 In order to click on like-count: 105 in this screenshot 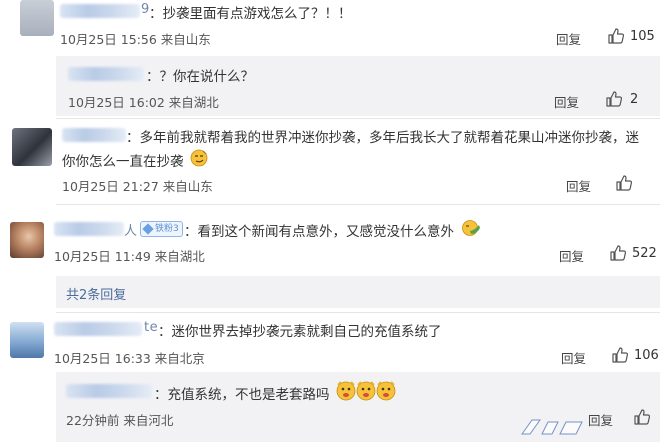, I will do `click(642, 36)`.